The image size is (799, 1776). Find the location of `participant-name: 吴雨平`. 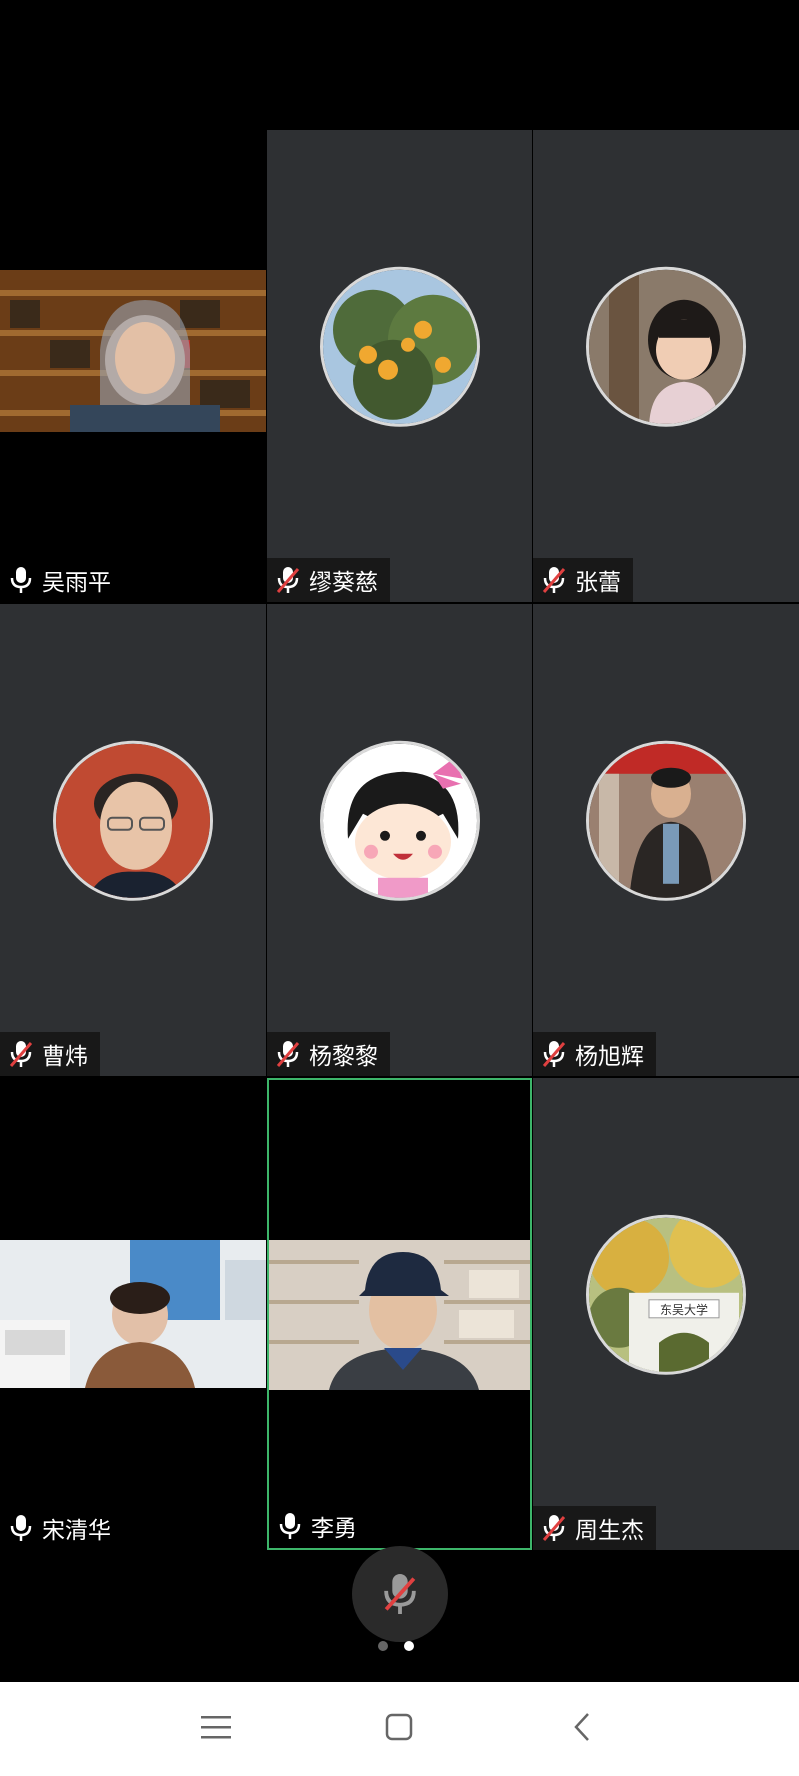

participant-name: 吴雨平 is located at coordinates (76, 583).